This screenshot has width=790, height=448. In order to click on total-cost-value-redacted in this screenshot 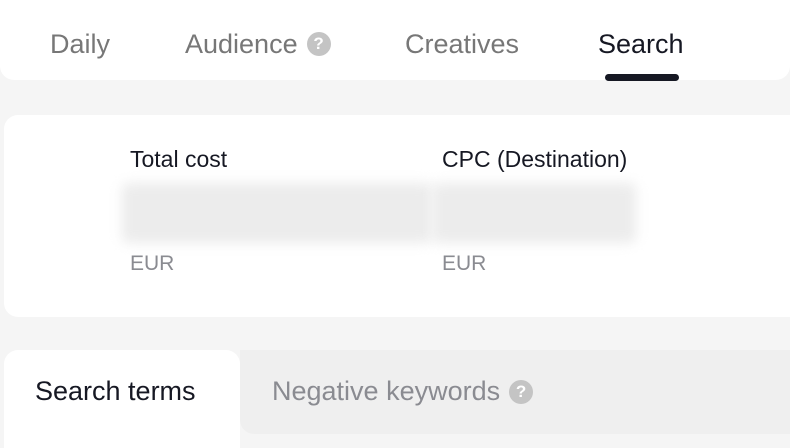, I will do `click(277, 213)`.